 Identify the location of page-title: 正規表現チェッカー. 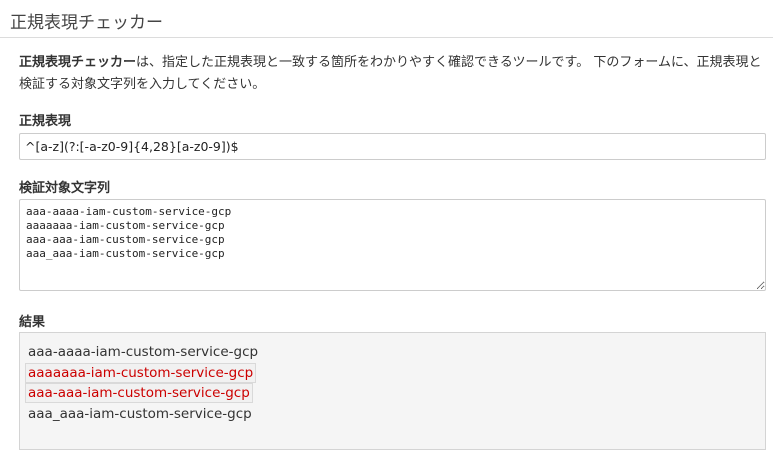
(86, 23).